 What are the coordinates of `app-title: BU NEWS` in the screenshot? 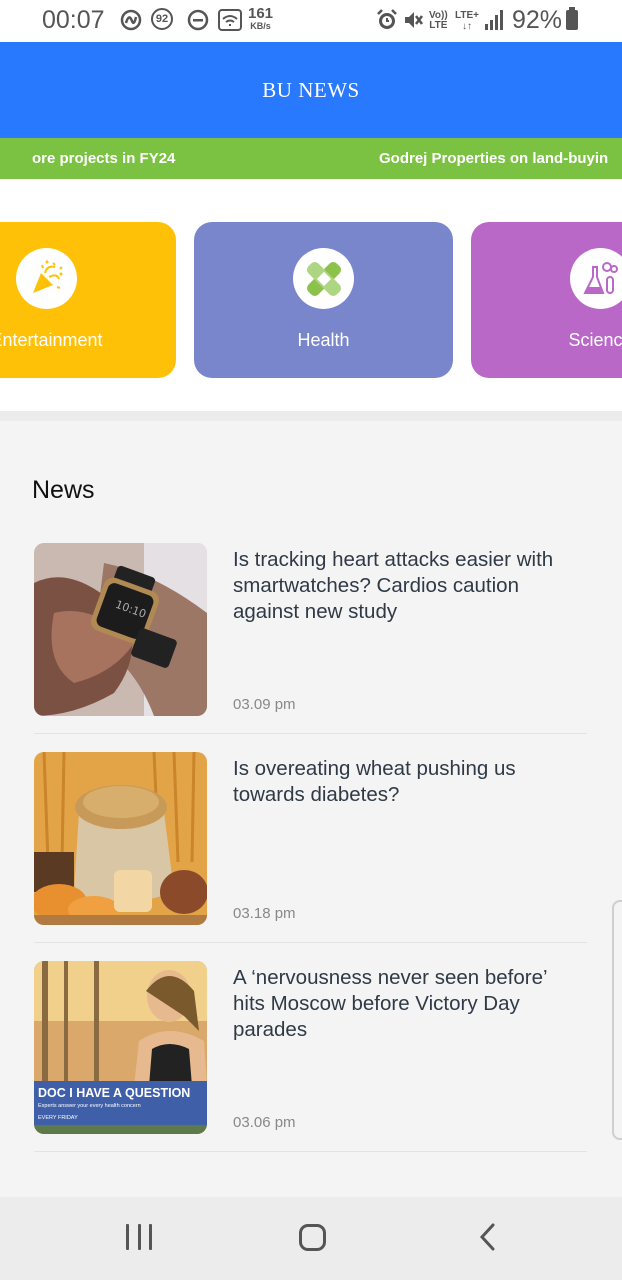 It's located at (311, 89).